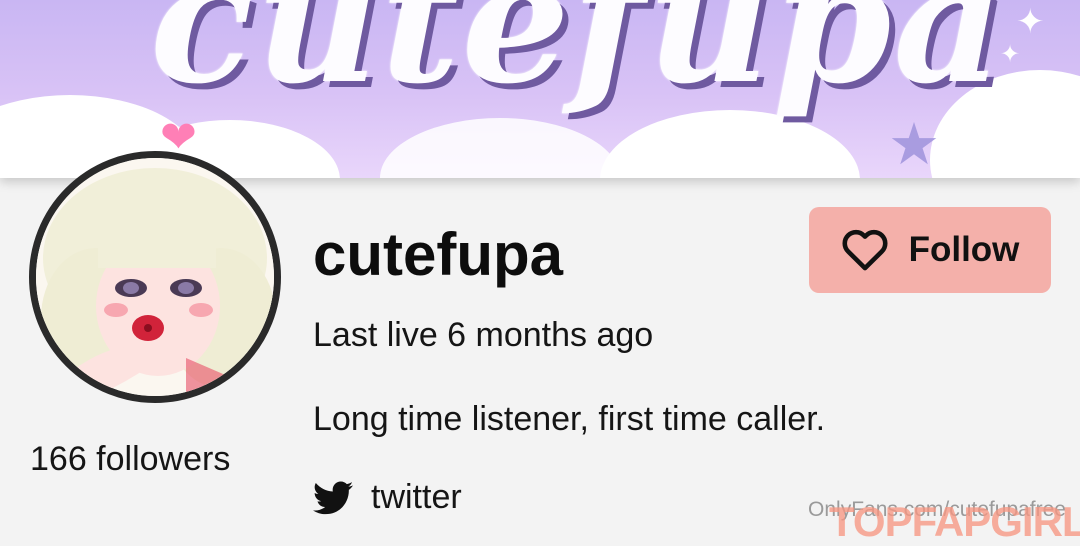 This screenshot has width=1080, height=546. I want to click on twitter-bird-icon, so click(333, 497).